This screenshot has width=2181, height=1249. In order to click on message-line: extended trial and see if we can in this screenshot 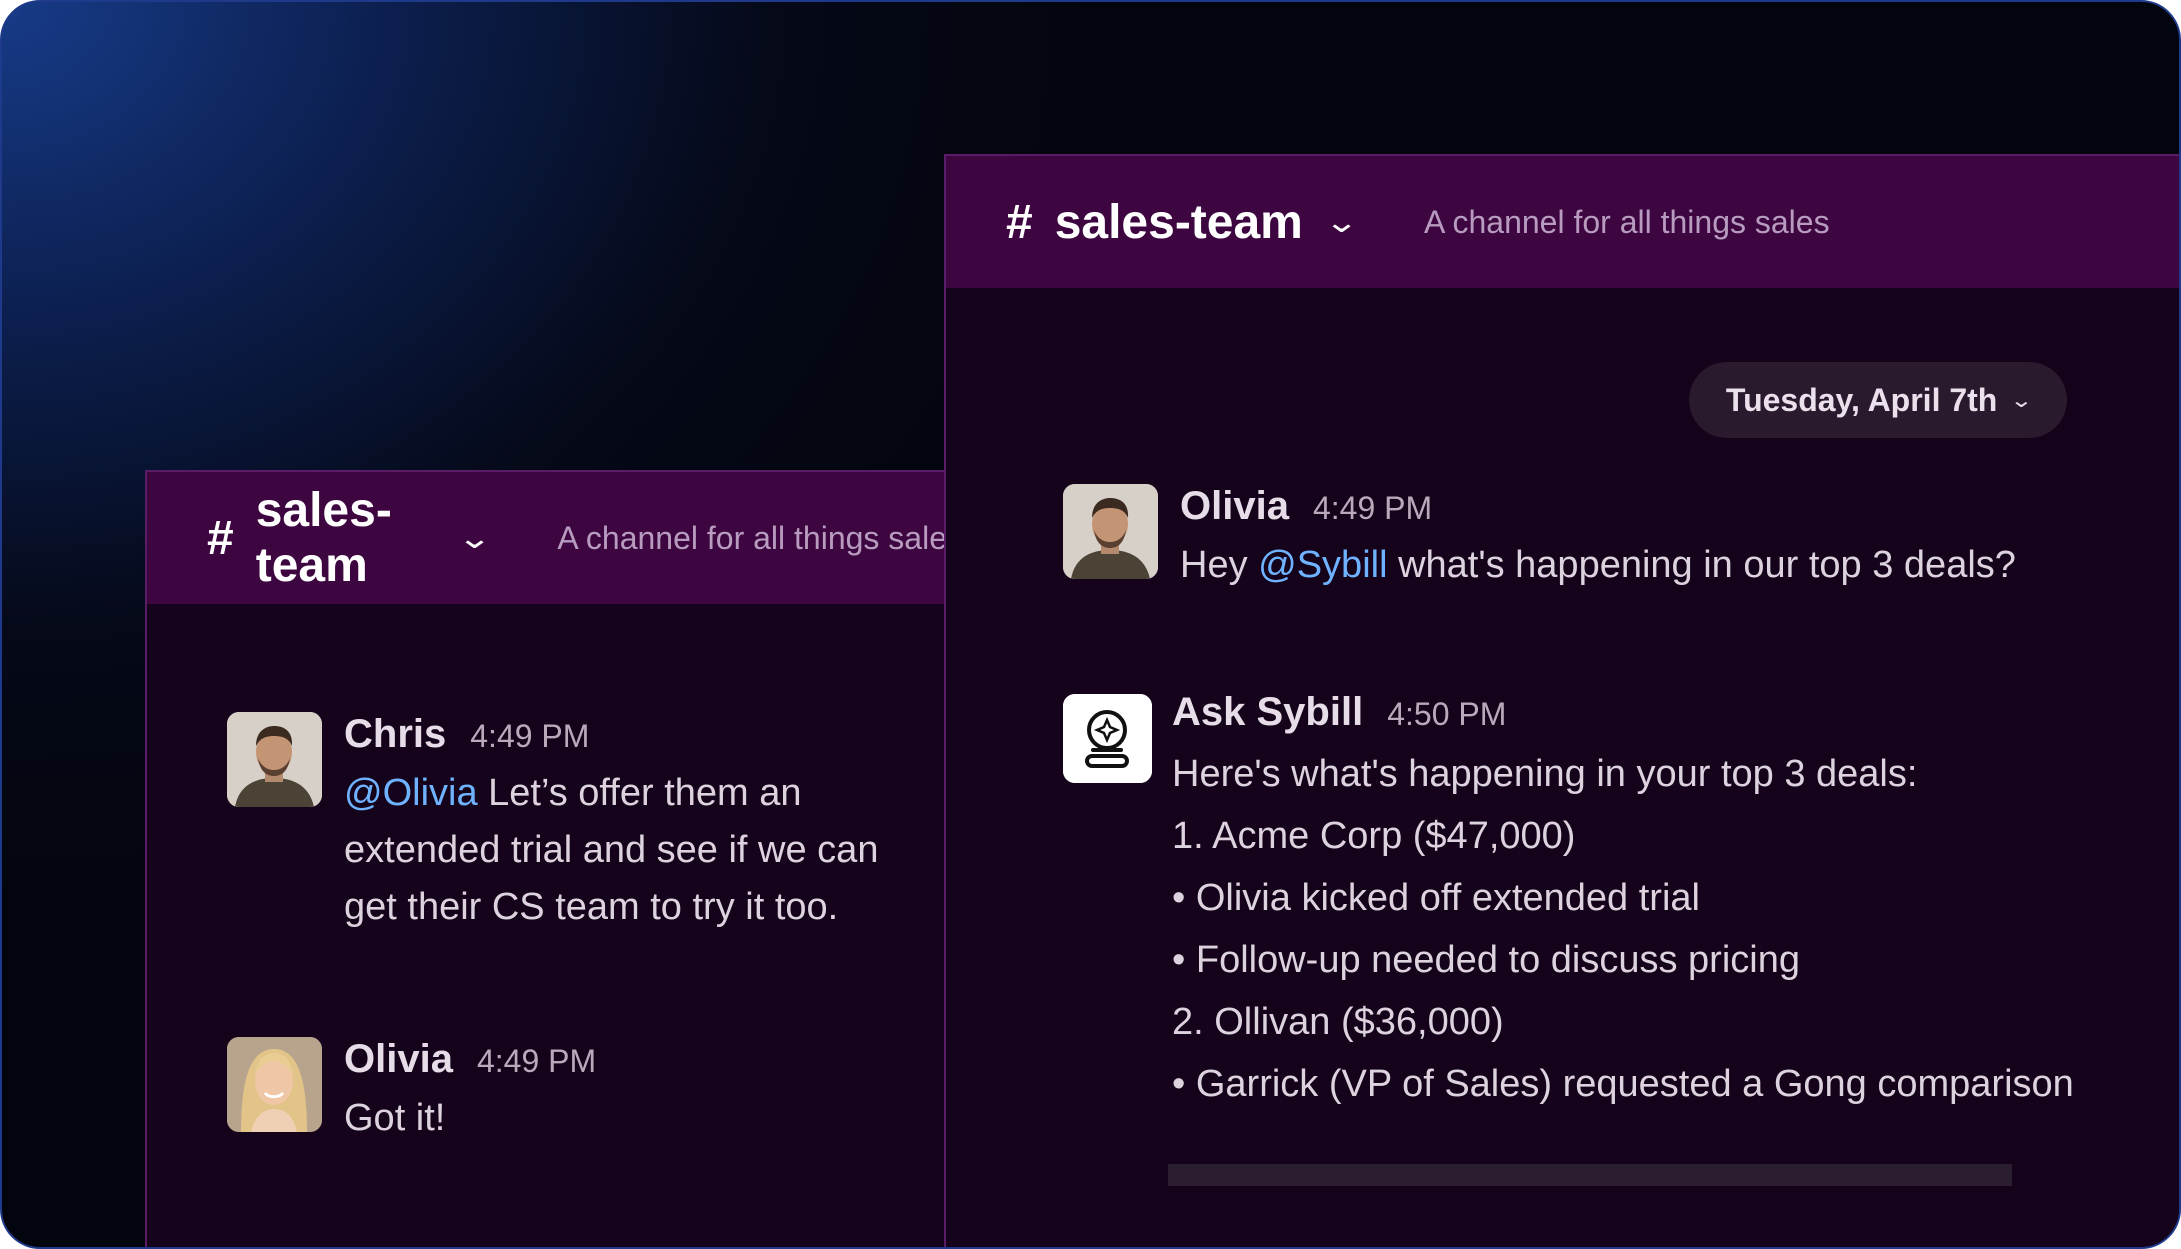, I will do `click(611, 850)`.